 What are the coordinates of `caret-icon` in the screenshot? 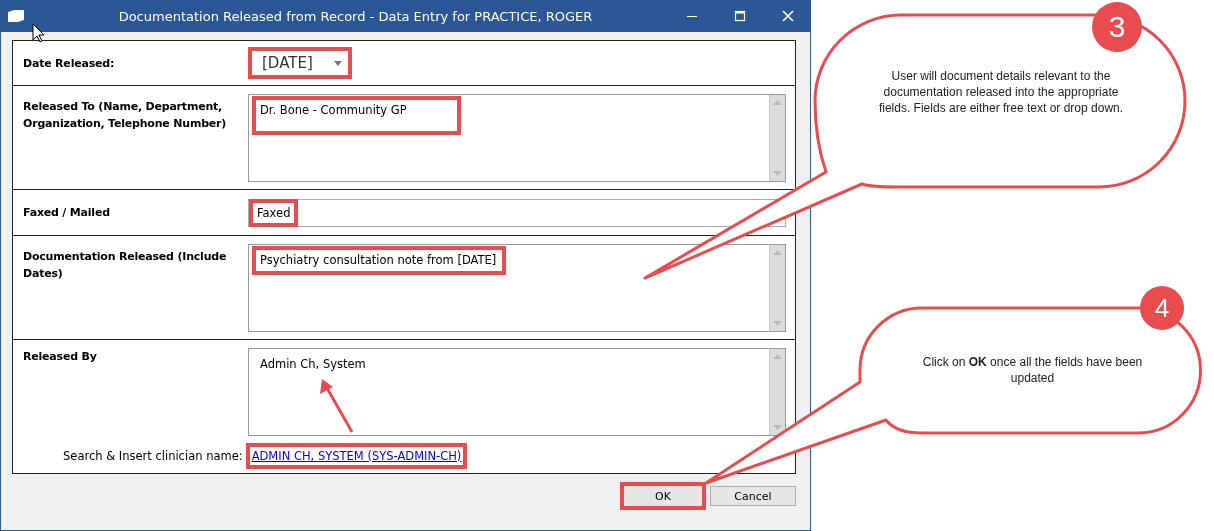 It's located at (338, 63).